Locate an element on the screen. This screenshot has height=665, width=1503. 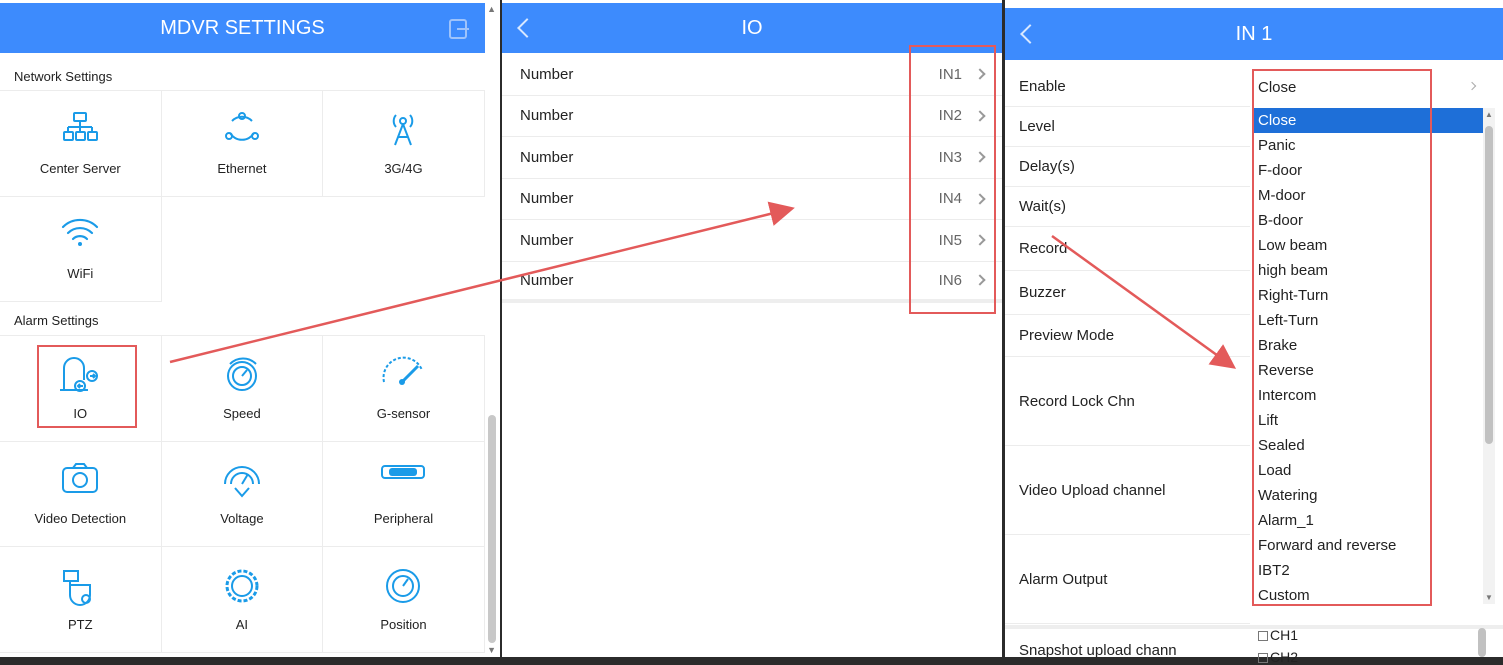
dropdown-option: Reverse is located at coordinates (1368, 370).